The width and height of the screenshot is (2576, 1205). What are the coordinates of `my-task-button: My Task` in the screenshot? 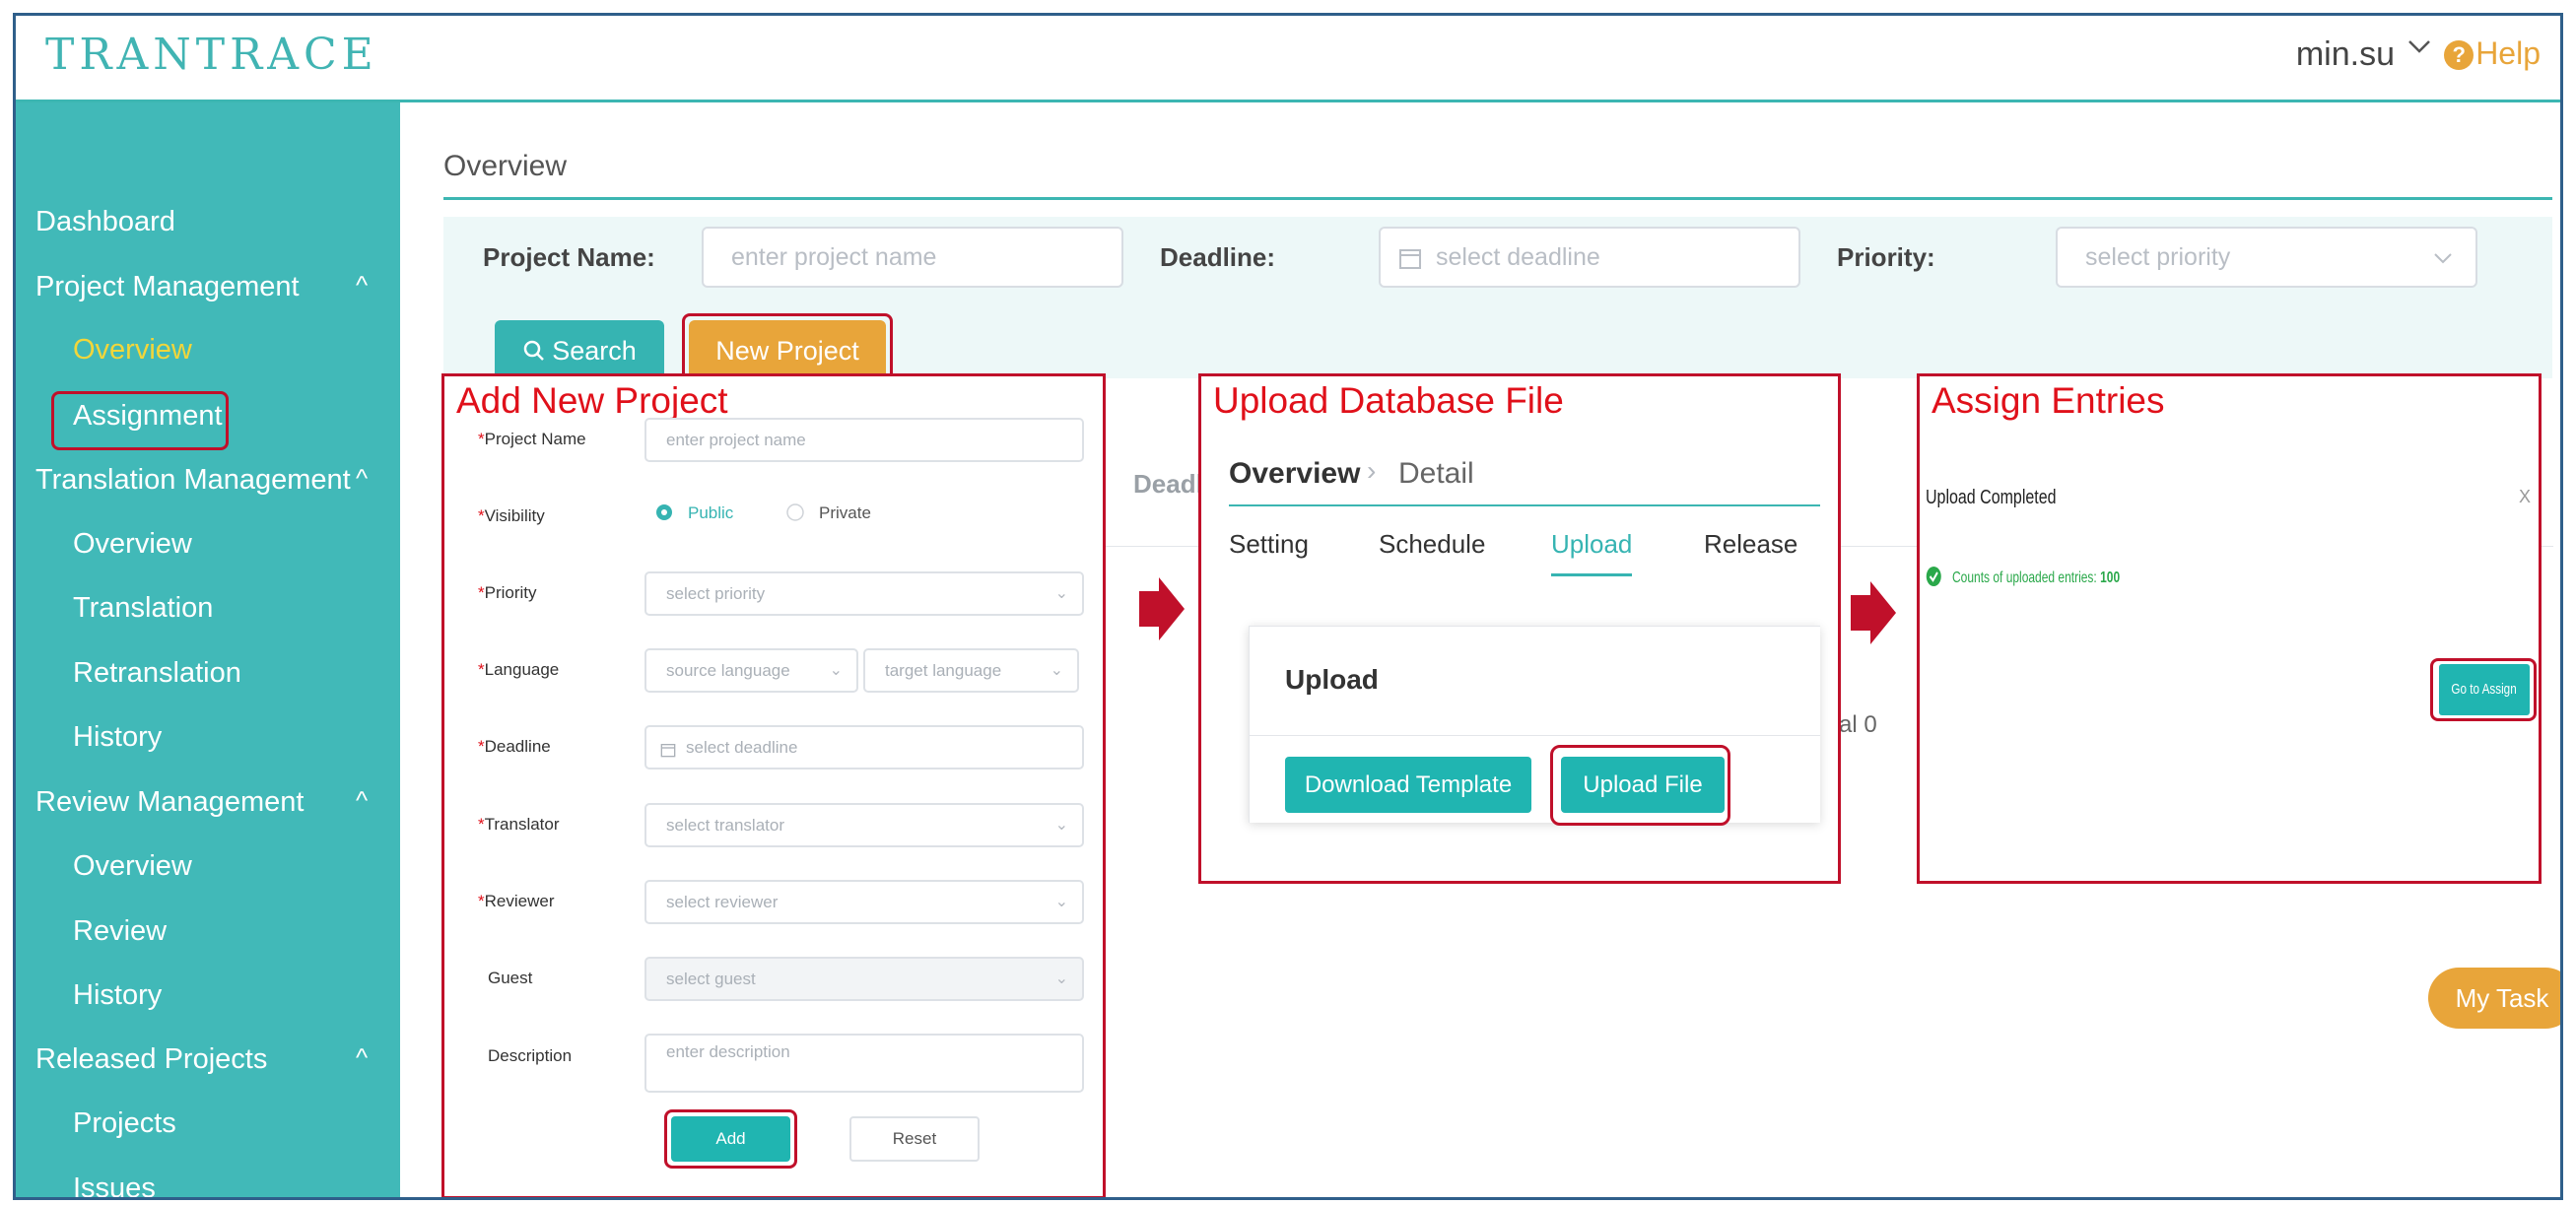 It's located at (2494, 998).